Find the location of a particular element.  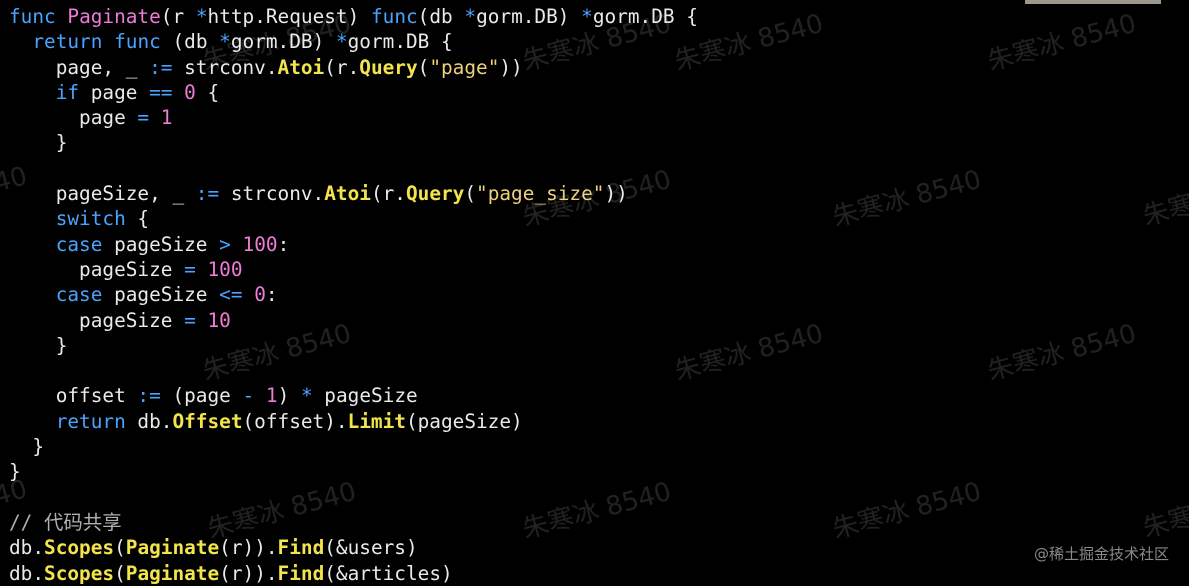

code-line: return db.Offset(offset).Limit(pageSize) is located at coordinates (353, 421).